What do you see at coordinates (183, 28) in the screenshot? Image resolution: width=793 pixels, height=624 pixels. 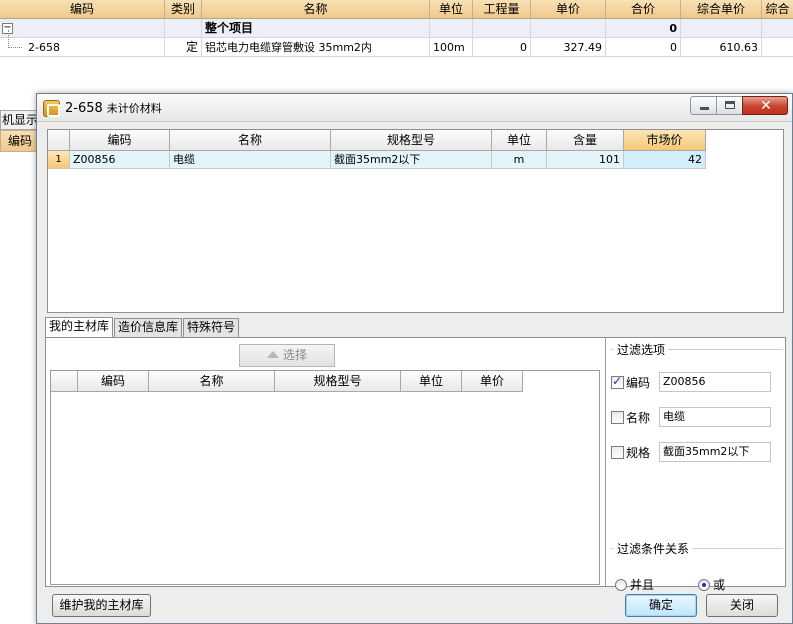 I see `cell-type` at bounding box center [183, 28].